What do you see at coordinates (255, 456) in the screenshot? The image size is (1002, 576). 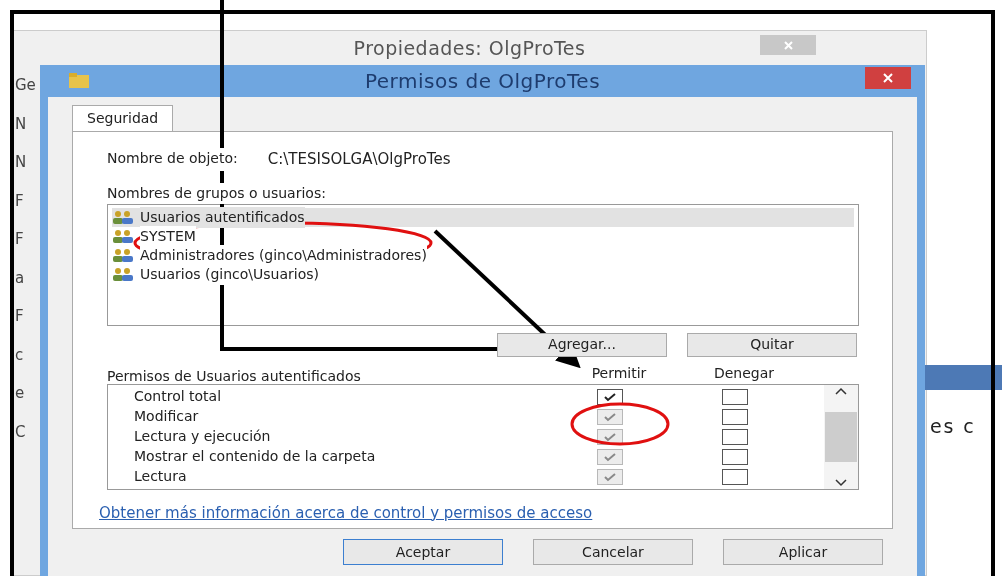 I see `permission-name: Mostrar el contenido de la carpeta` at bounding box center [255, 456].